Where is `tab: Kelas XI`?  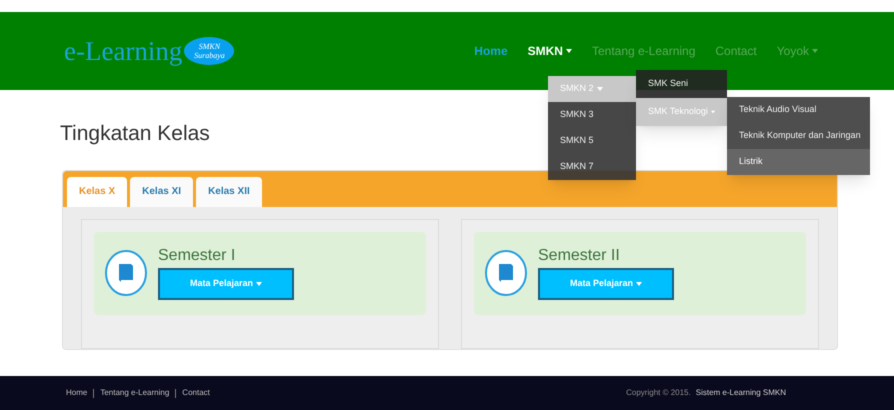
tab: Kelas XI is located at coordinates (162, 191).